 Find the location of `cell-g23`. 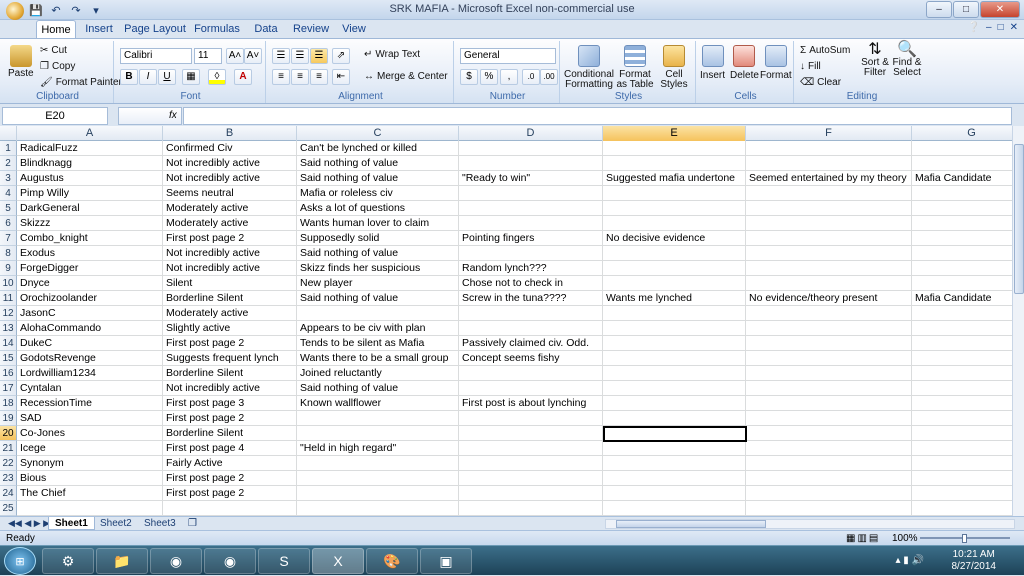

cell-g23 is located at coordinates (962, 478).